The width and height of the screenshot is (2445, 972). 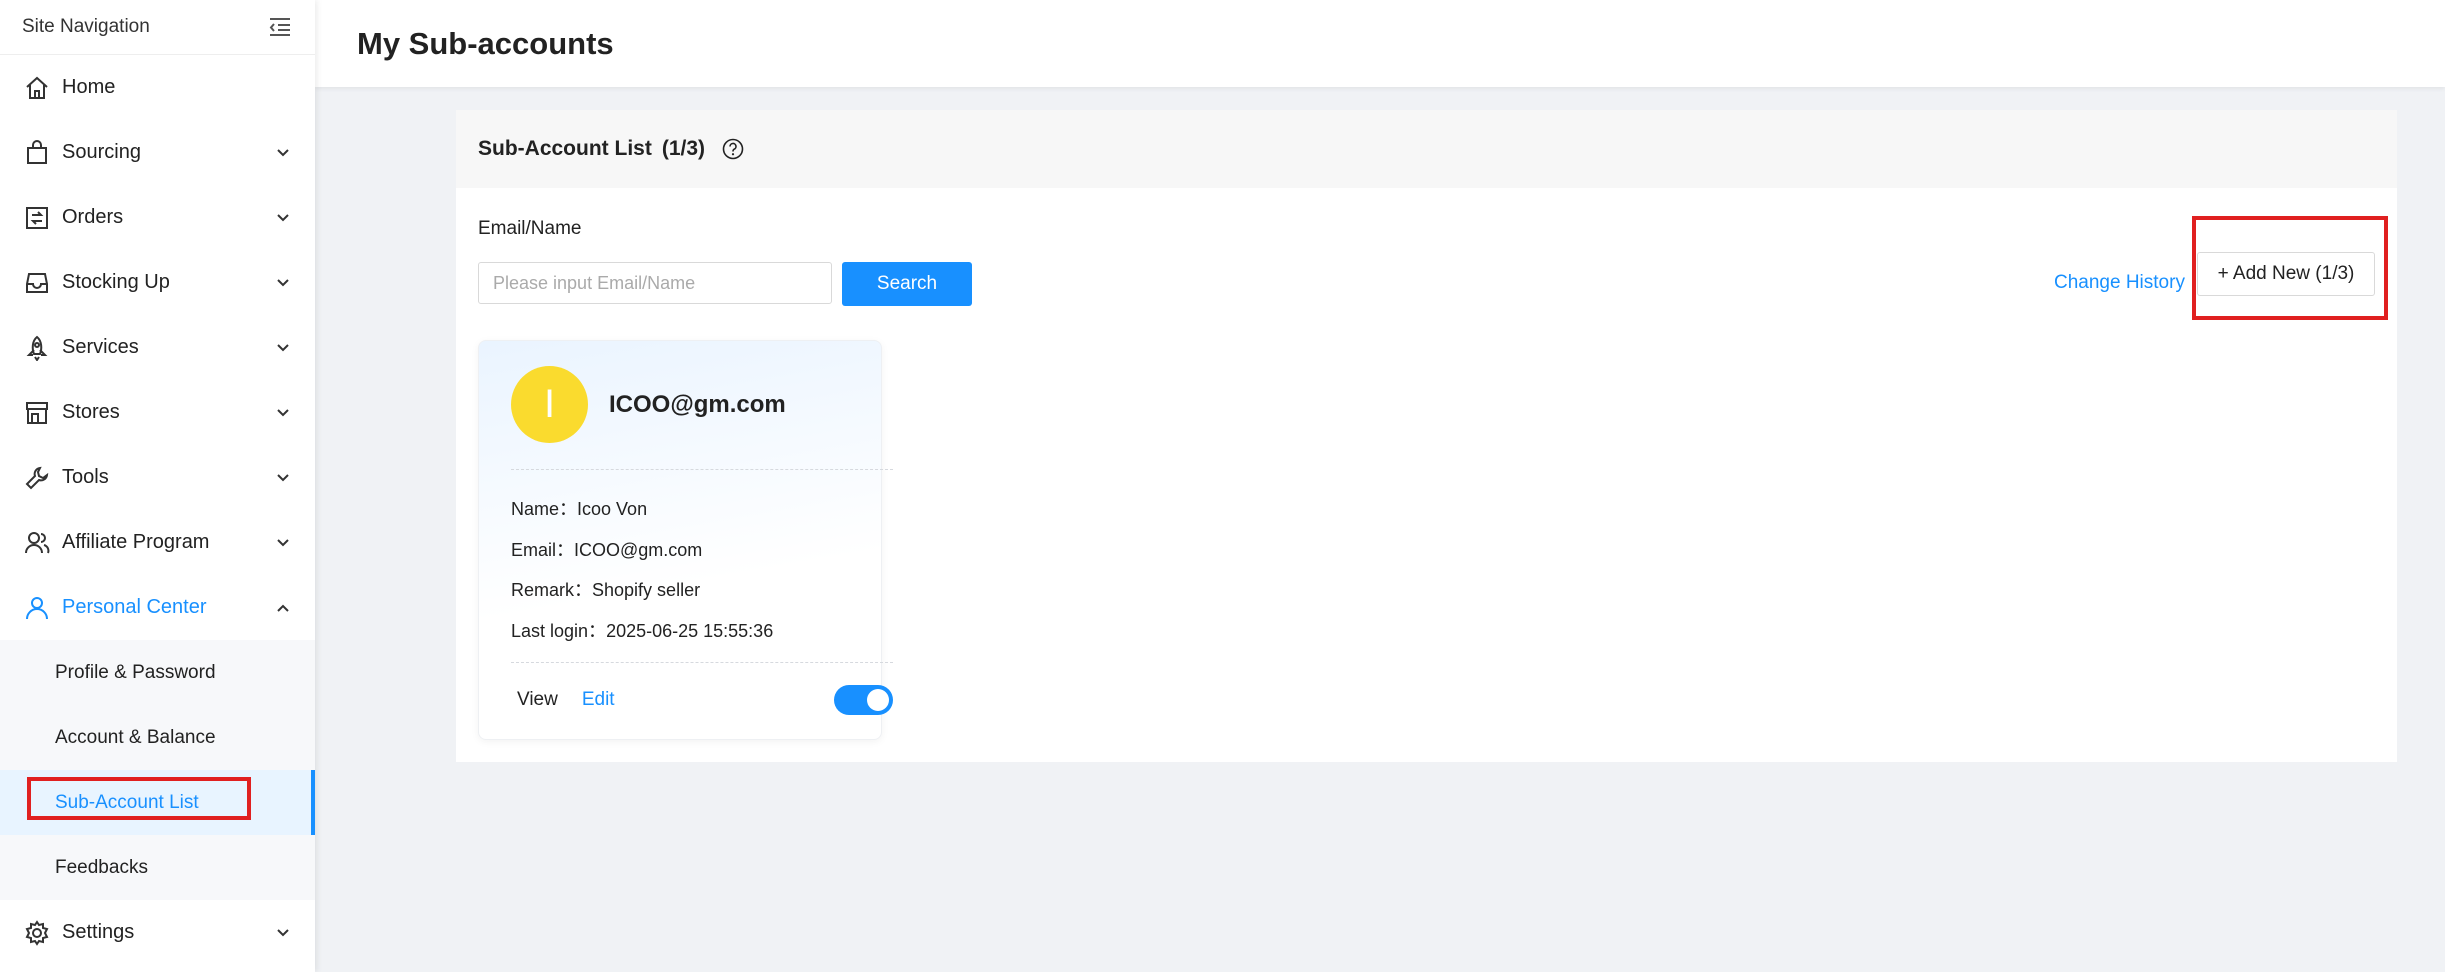 I want to click on sidebar-subitem-account-balance: Account & Balance, so click(x=157, y=737).